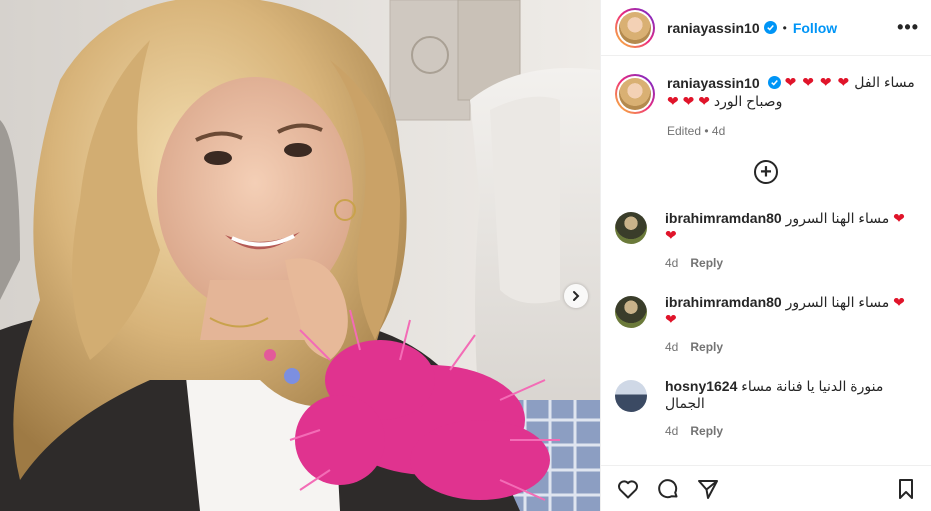  Describe the element at coordinates (635, 94) in the screenshot. I see `caption-avatar` at that location.